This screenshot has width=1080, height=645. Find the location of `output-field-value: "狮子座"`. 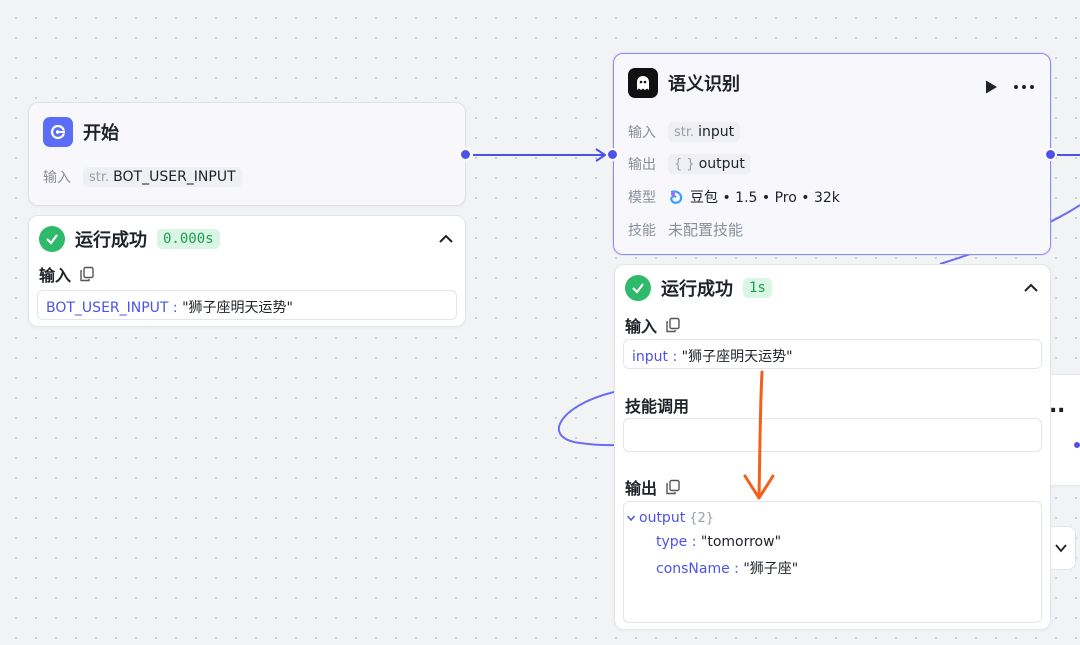

output-field-value: "狮子座" is located at coordinates (771, 569).